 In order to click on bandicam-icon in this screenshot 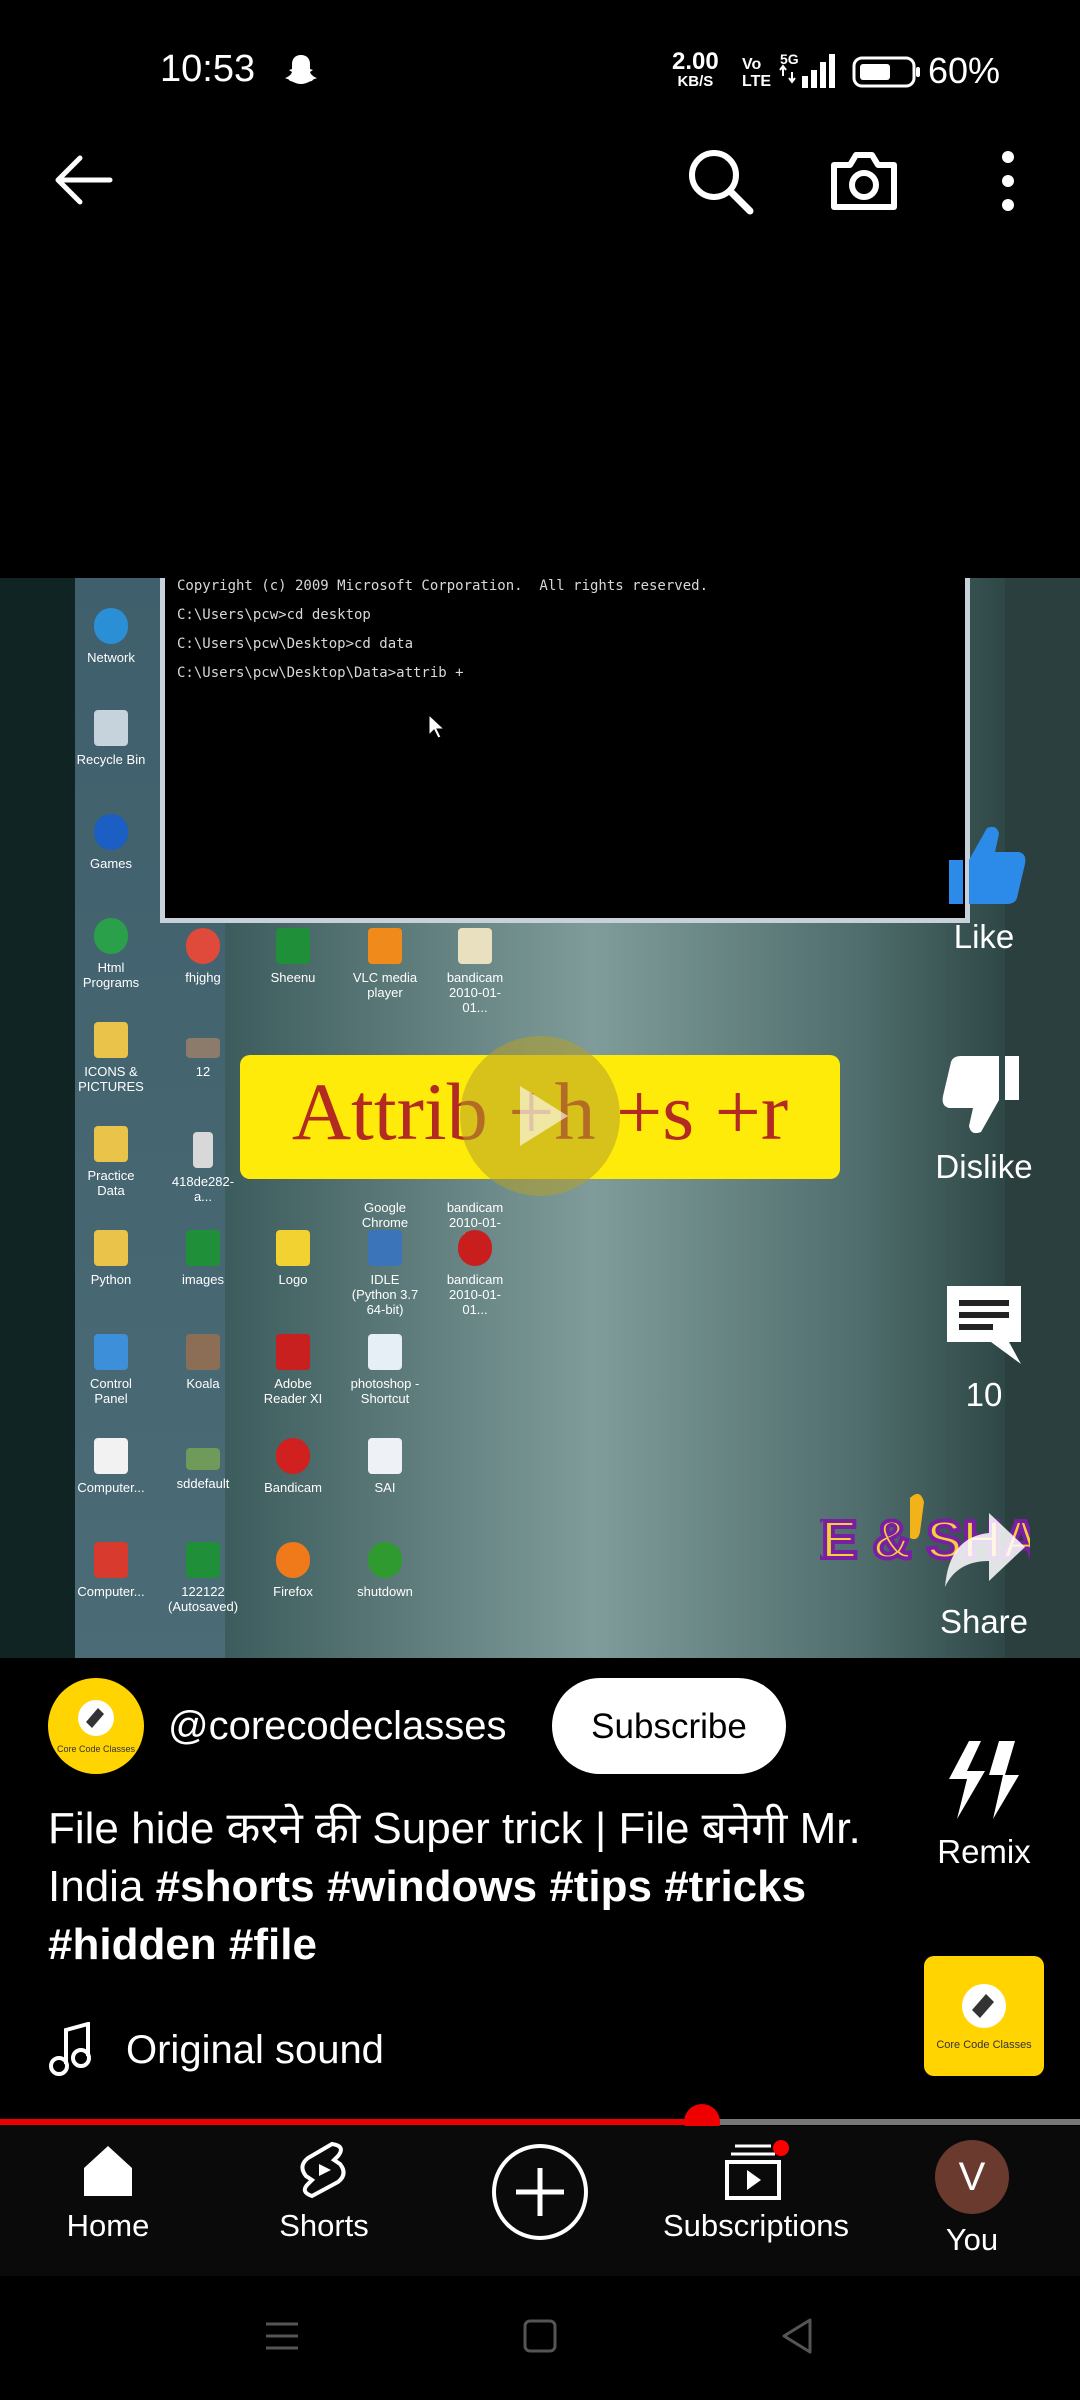, I will do `click(293, 1456)`.